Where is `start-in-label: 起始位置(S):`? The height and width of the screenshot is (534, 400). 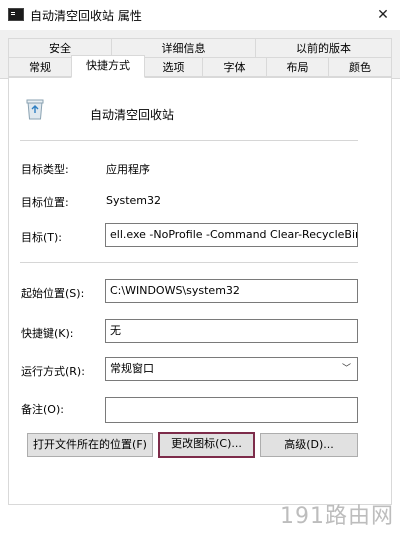 start-in-label: 起始位置(S): is located at coordinates (53, 293).